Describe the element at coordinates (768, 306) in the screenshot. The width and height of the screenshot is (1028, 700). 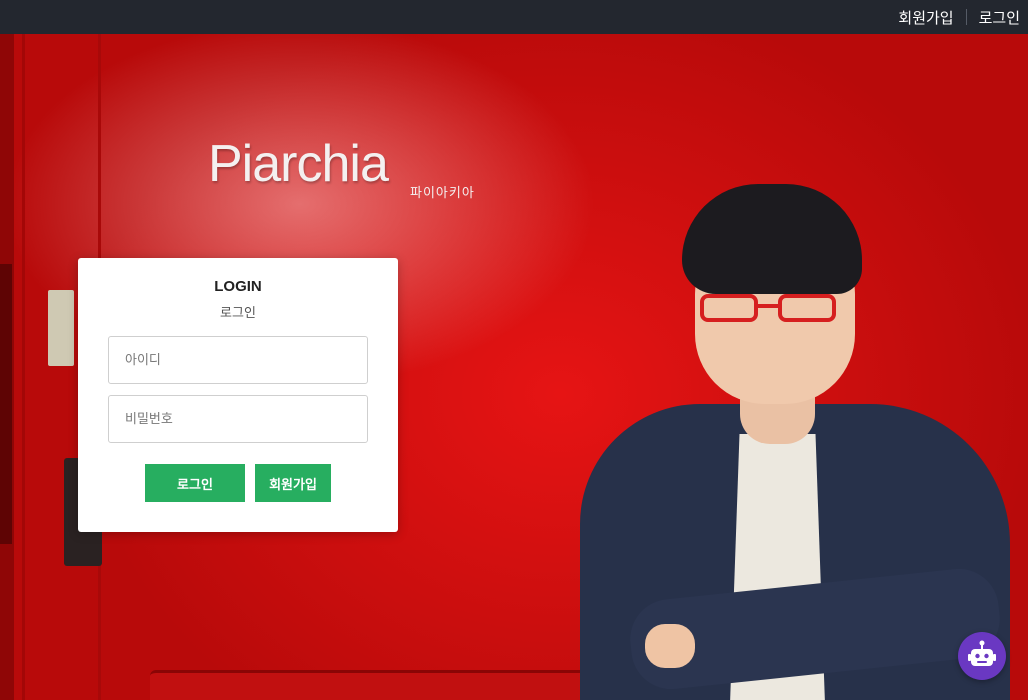
I see `glasses-bridge` at that location.